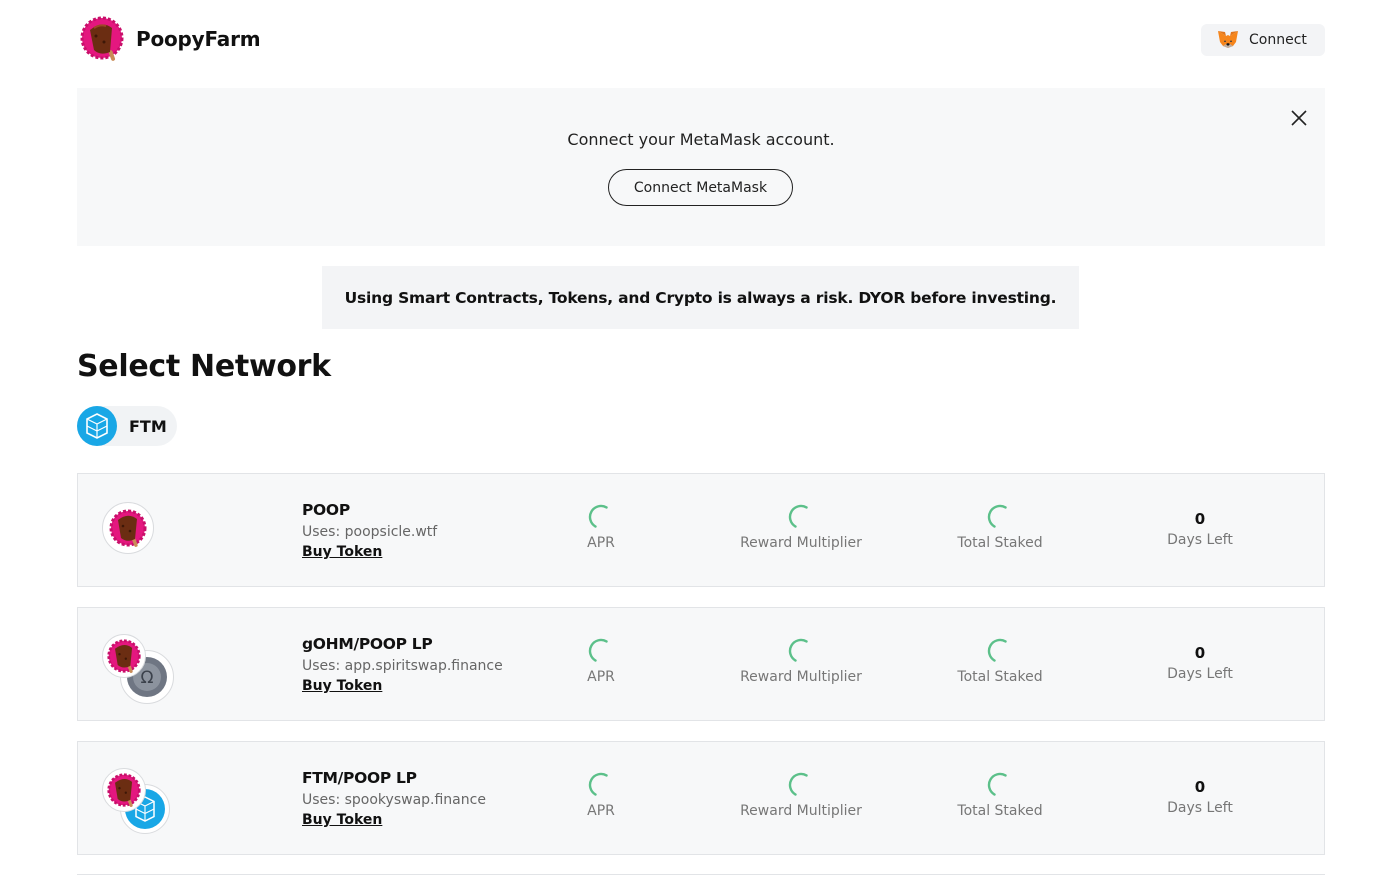 This screenshot has width=1377, height=878. What do you see at coordinates (370, 532) in the screenshot?
I see `farm-uses: Uses: poopsicle.wtf` at bounding box center [370, 532].